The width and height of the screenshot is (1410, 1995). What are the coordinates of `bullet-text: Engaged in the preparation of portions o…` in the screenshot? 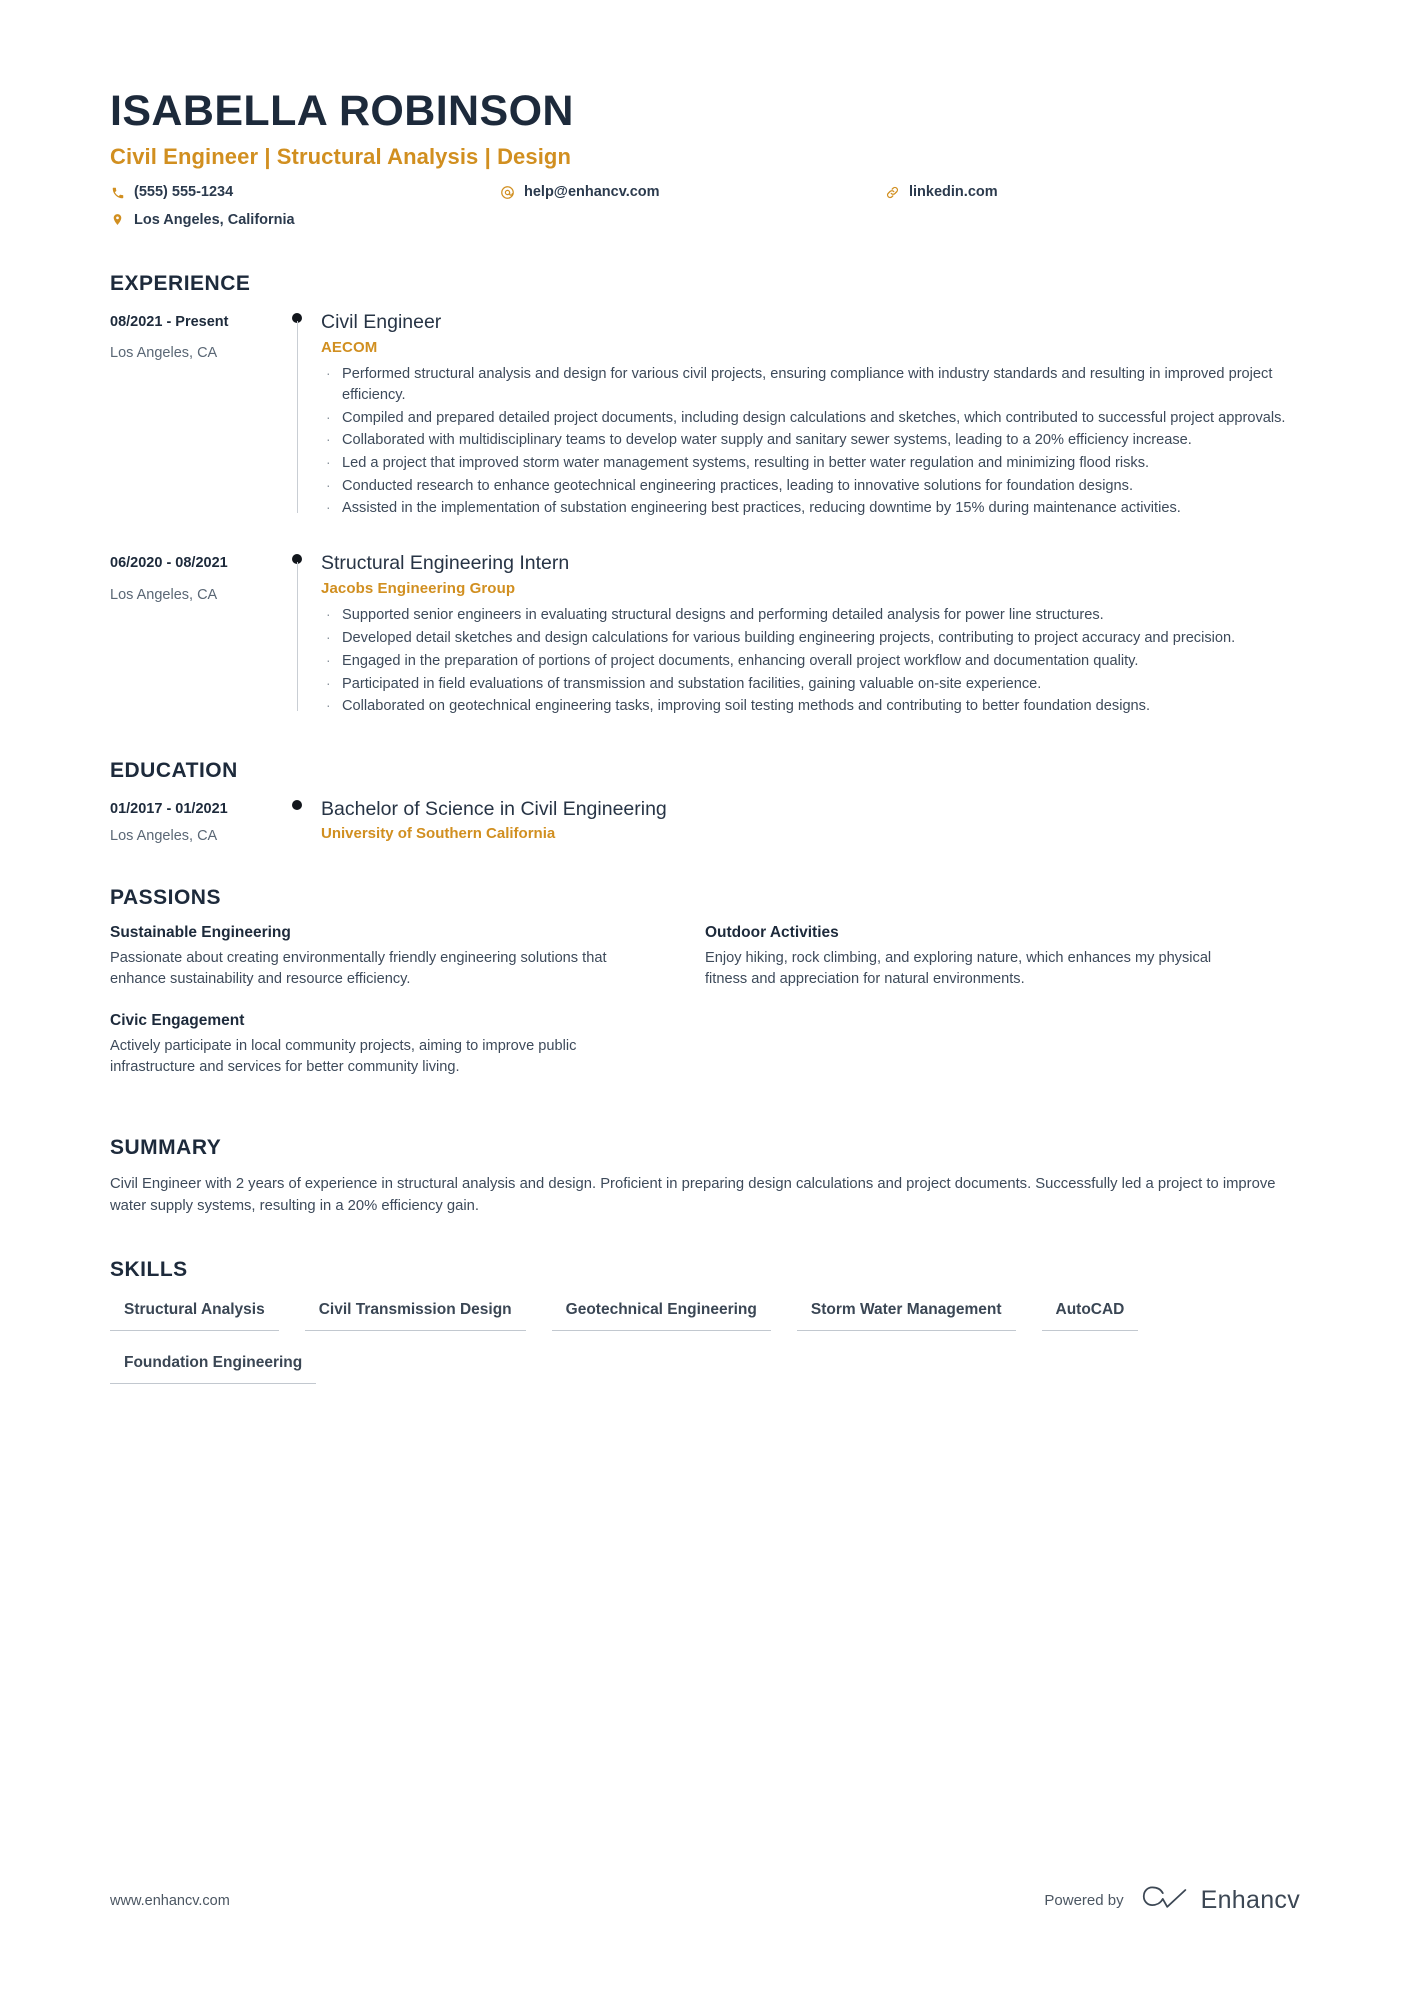 It's located at (740, 660).